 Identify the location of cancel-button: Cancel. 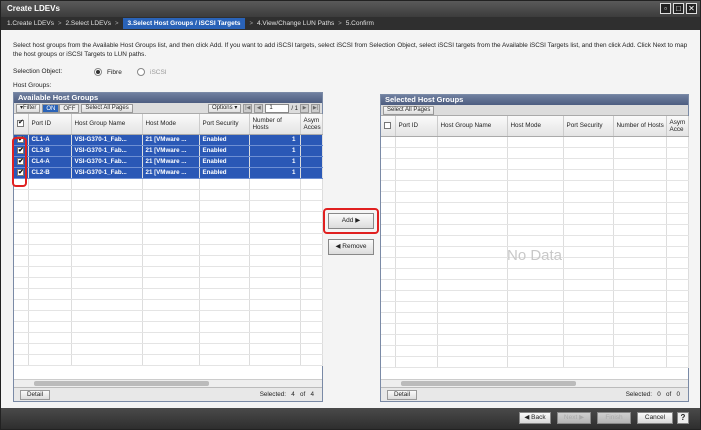
(655, 418).